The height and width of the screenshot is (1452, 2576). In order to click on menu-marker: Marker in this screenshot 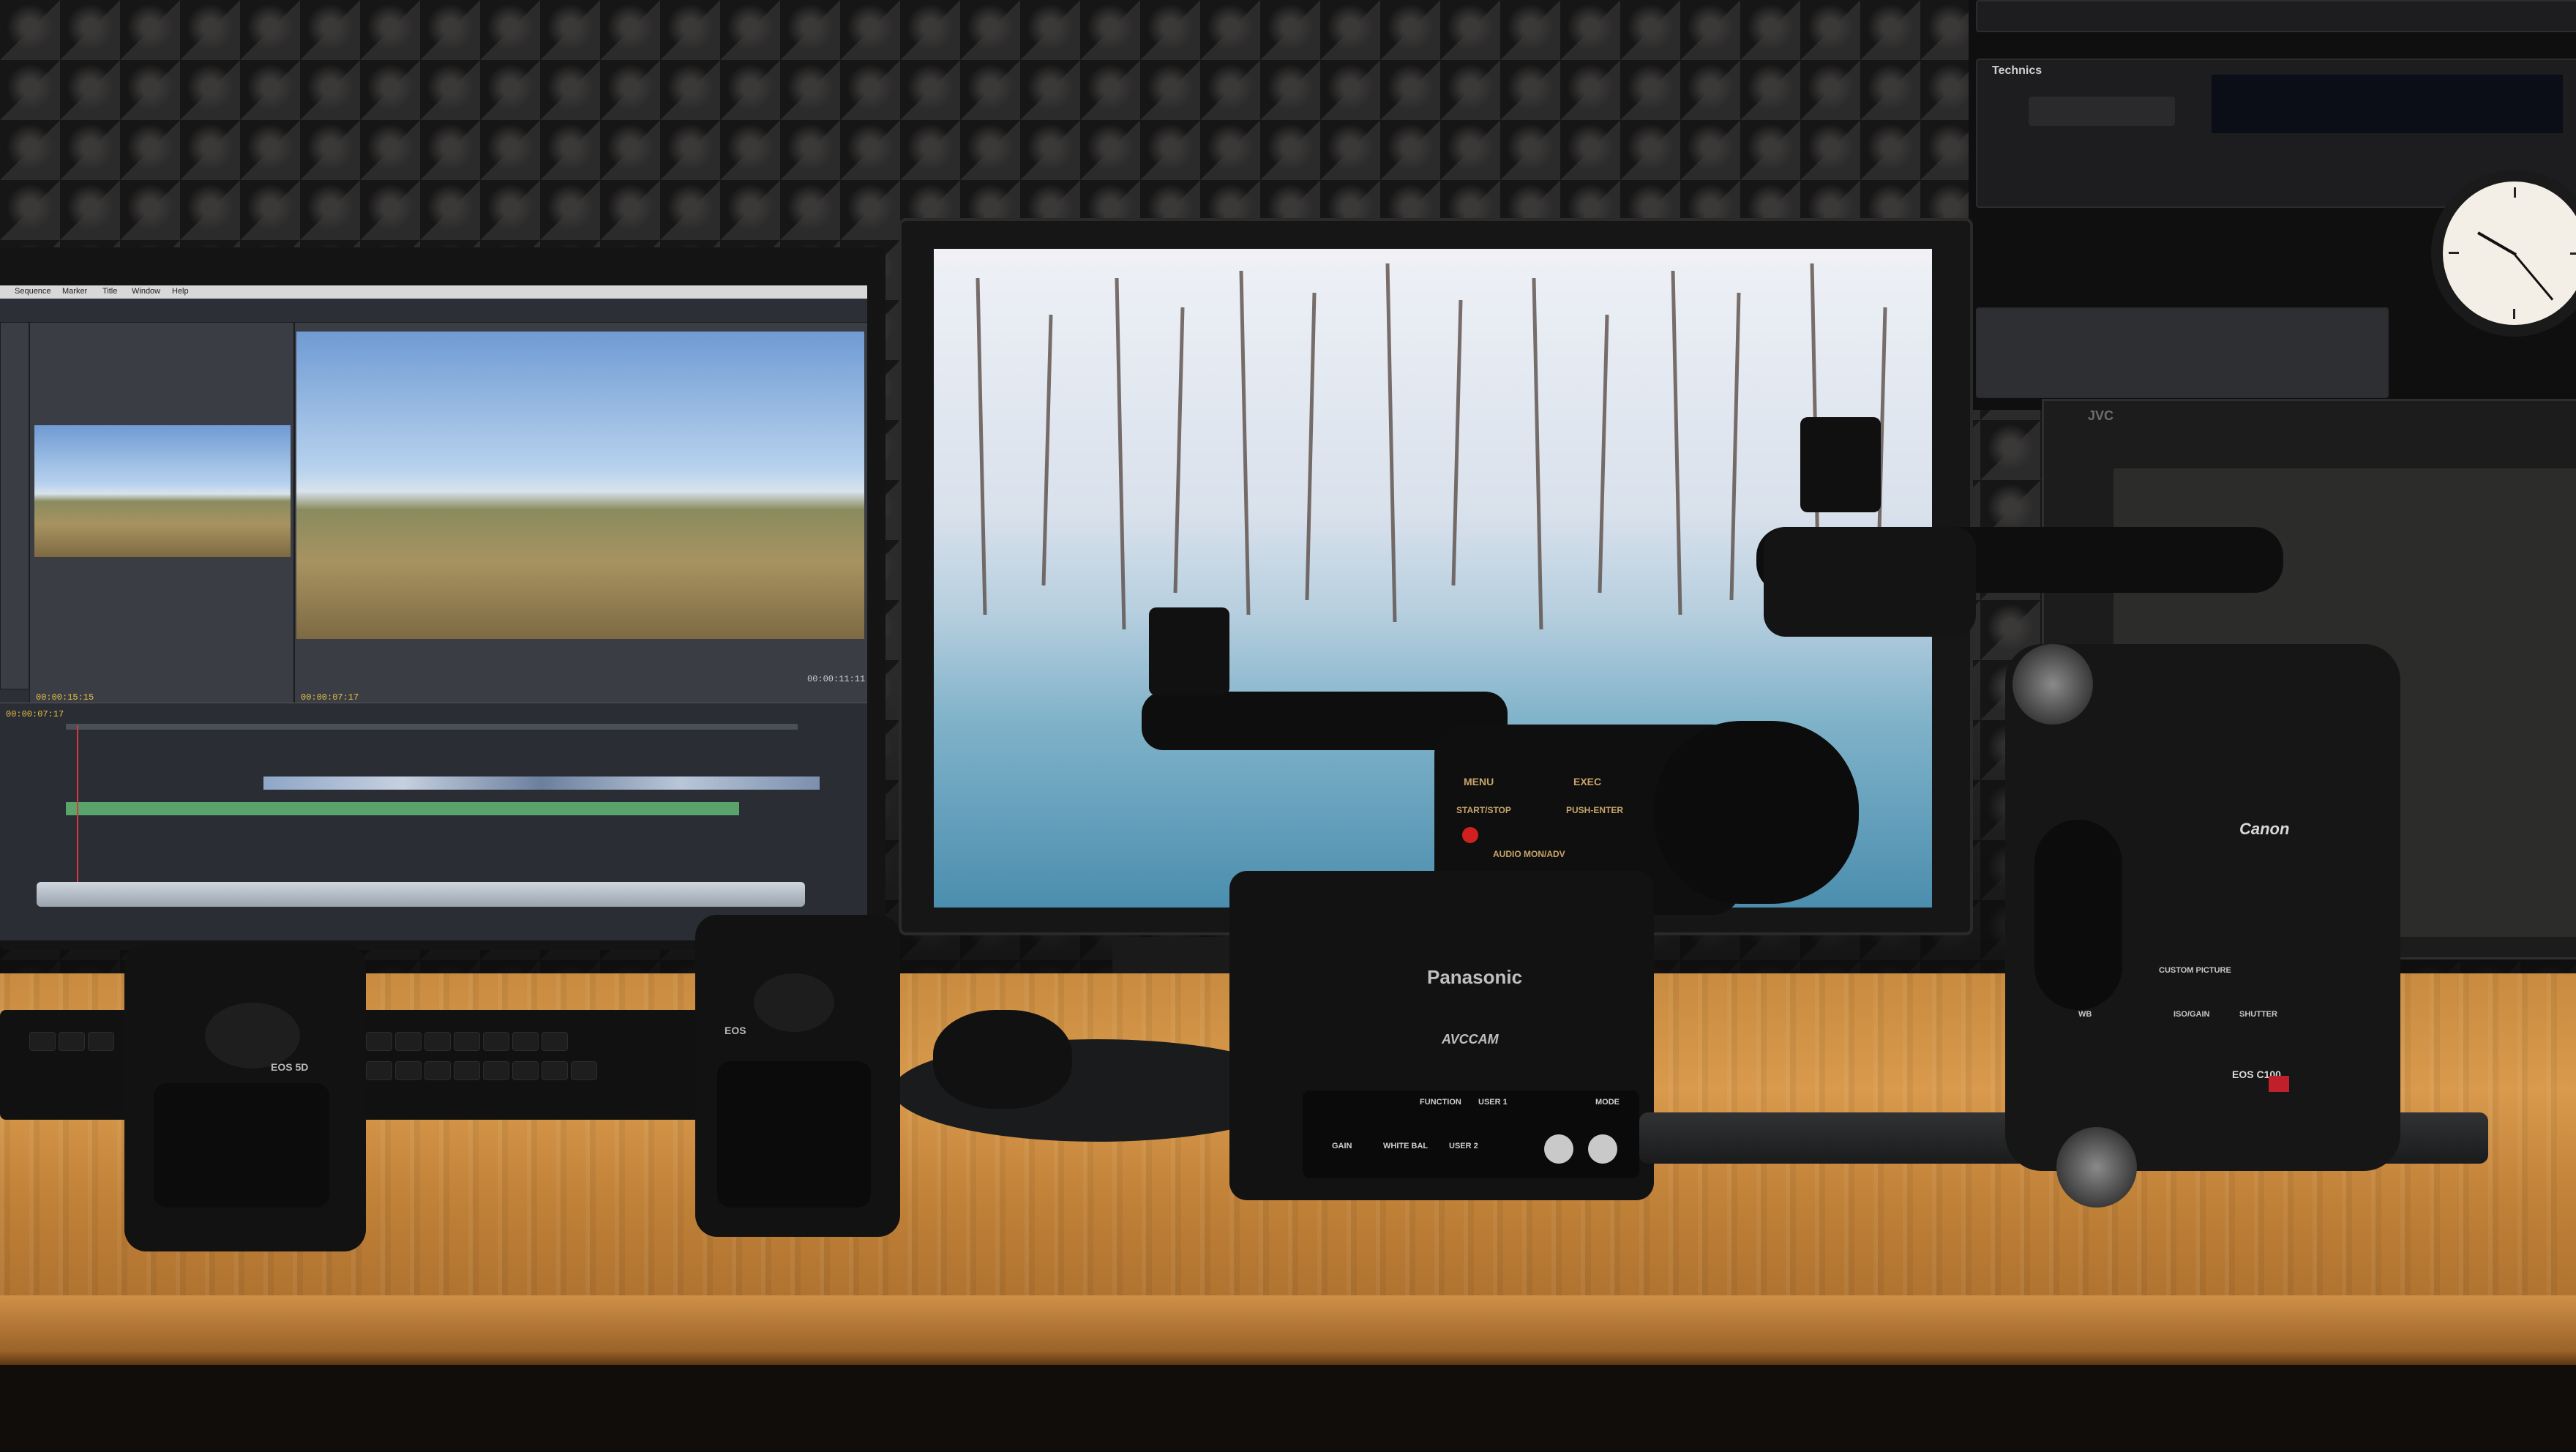, I will do `click(74, 291)`.